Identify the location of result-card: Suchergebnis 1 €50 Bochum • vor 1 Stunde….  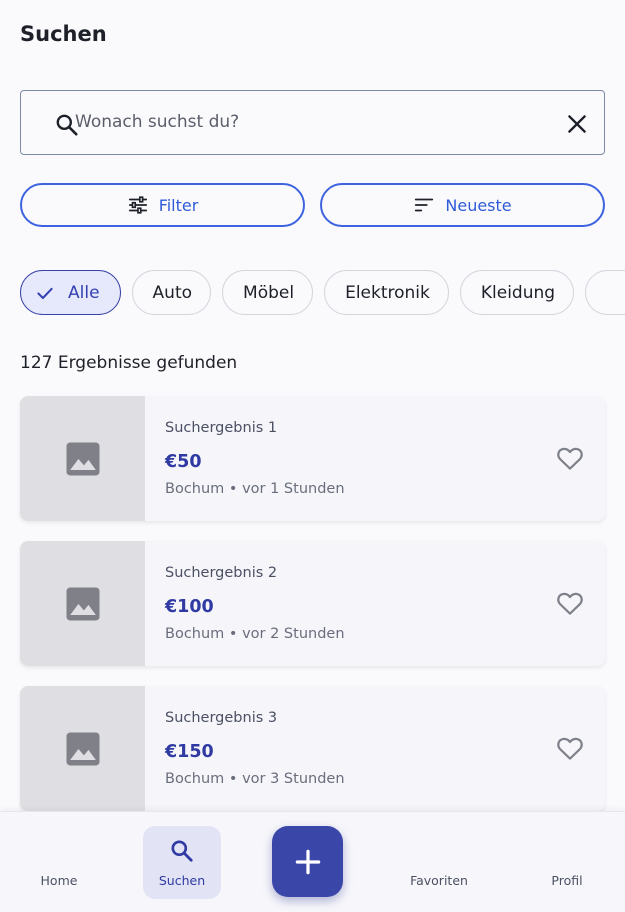
(312, 458).